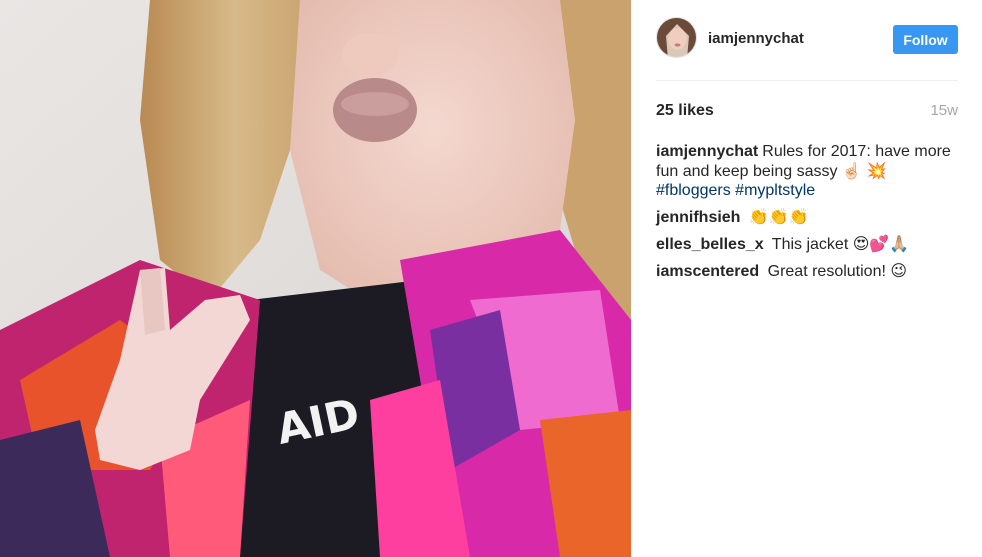  I want to click on comment-text: Great resolution!, so click(826, 271).